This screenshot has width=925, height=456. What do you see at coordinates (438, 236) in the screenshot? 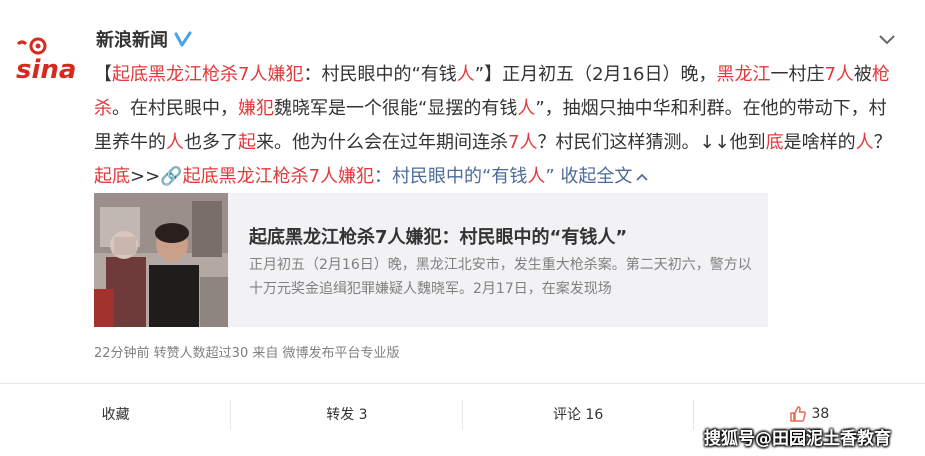
I see `preview-title: 起底黑龙江枪杀7人嫌犯：村民眼中的“有钱人”` at bounding box center [438, 236].